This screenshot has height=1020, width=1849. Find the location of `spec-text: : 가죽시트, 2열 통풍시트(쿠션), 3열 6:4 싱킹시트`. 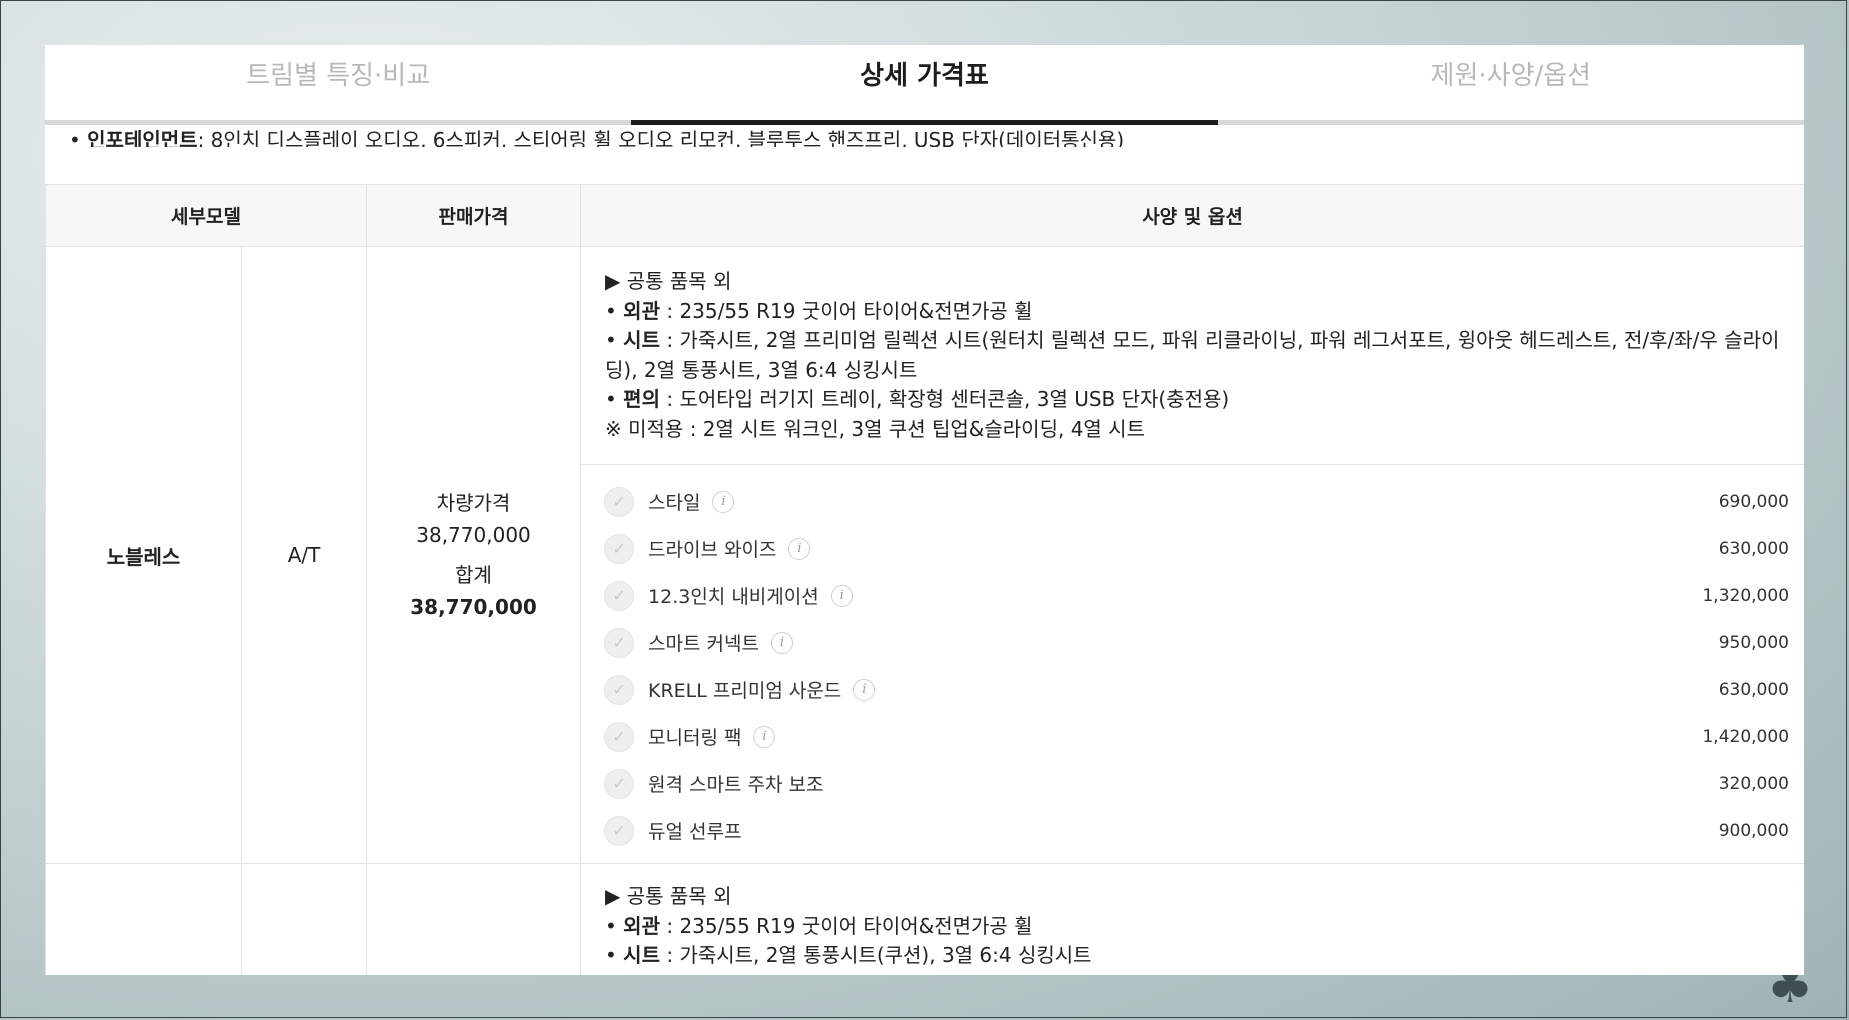

spec-text: : 가죽시트, 2열 통풍시트(쿠션), 3열 6:4 싱킹시트 is located at coordinates (875, 955).